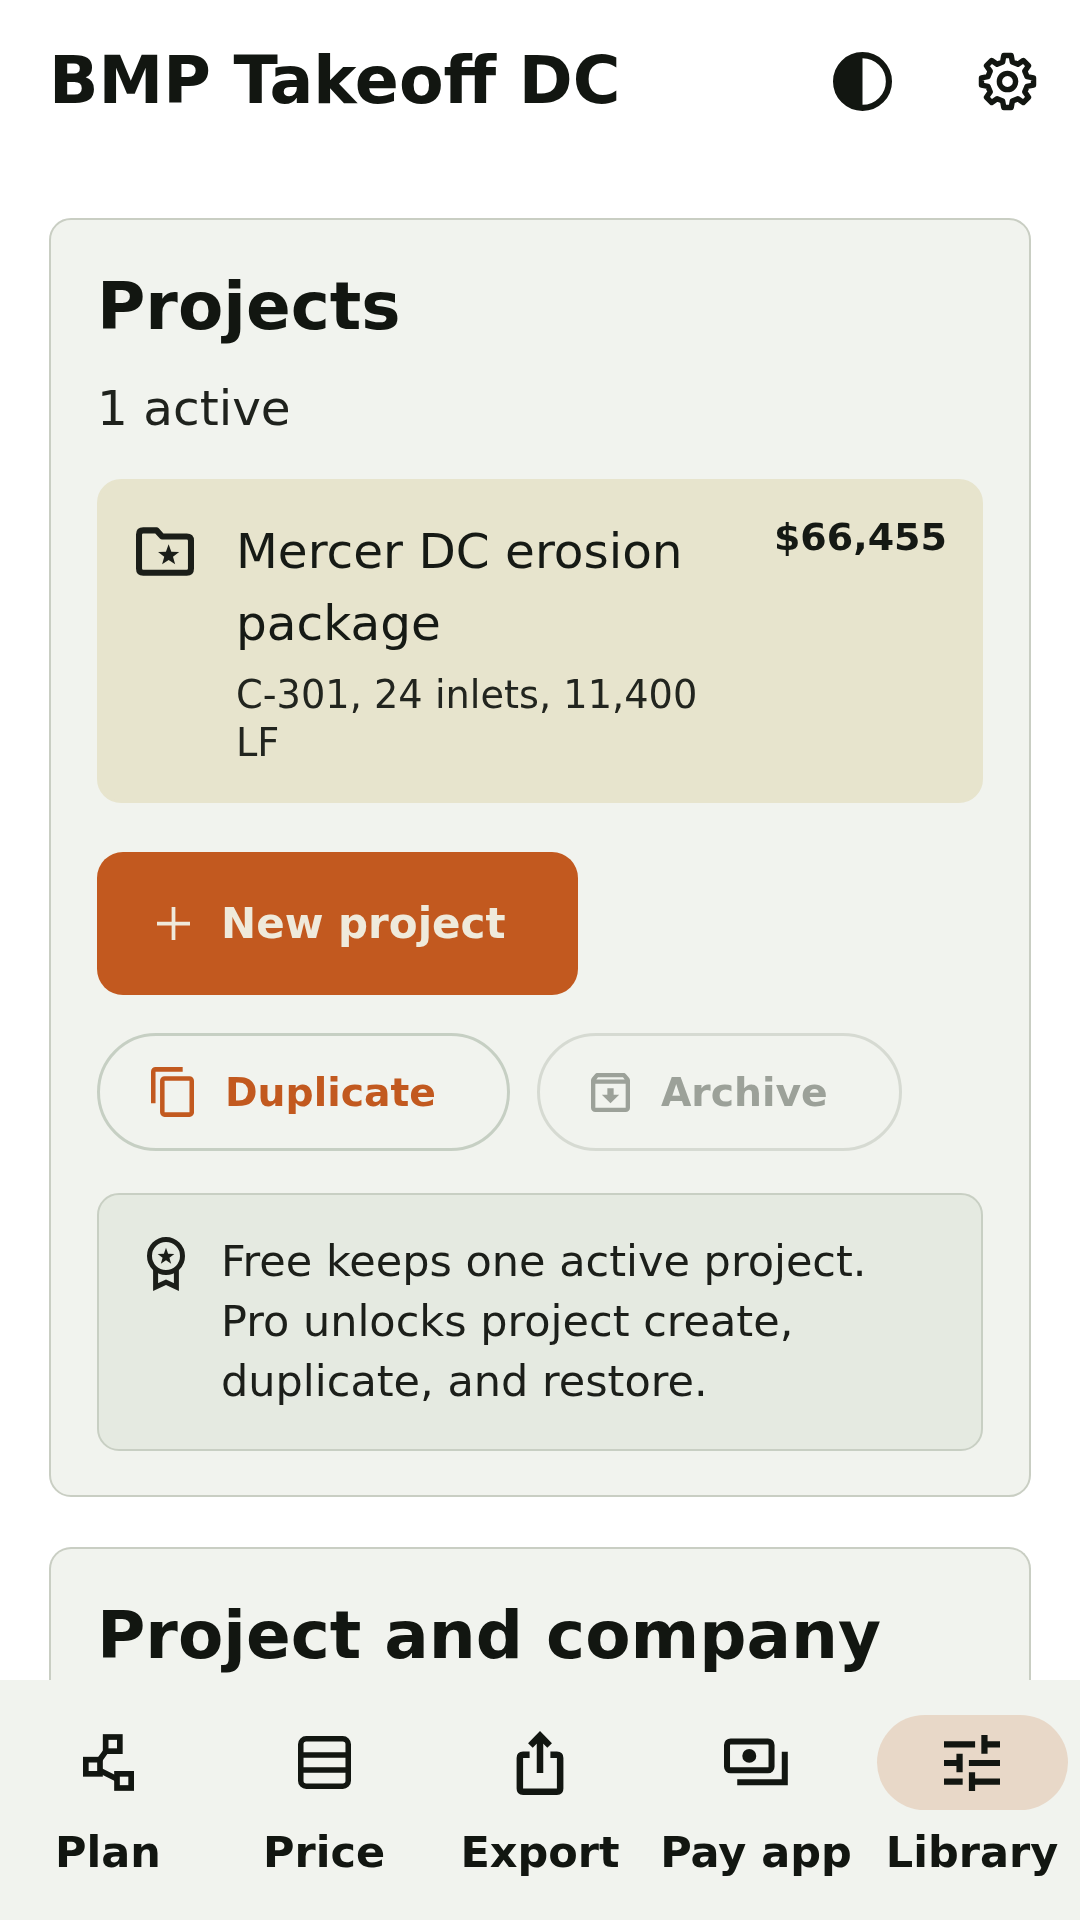 The image size is (1080, 1920). What do you see at coordinates (540, 1762) in the screenshot?
I see `share-icon` at bounding box center [540, 1762].